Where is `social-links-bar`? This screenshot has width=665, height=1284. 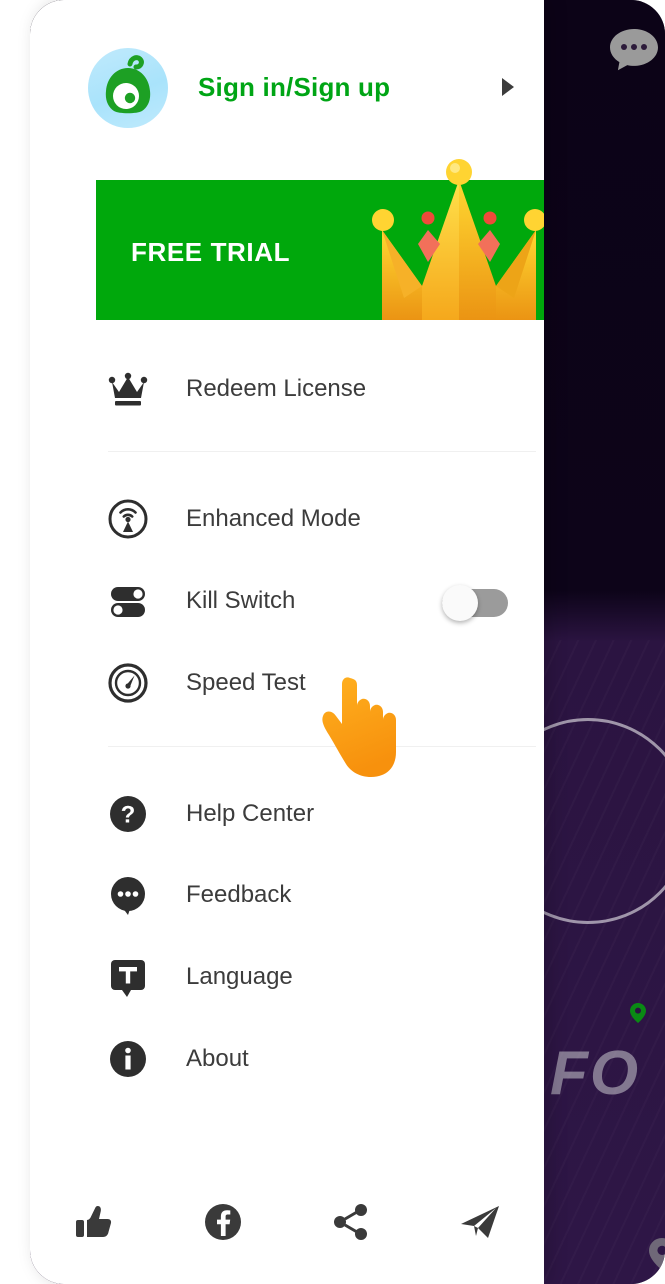
social-links-bar is located at coordinates (287, 1222).